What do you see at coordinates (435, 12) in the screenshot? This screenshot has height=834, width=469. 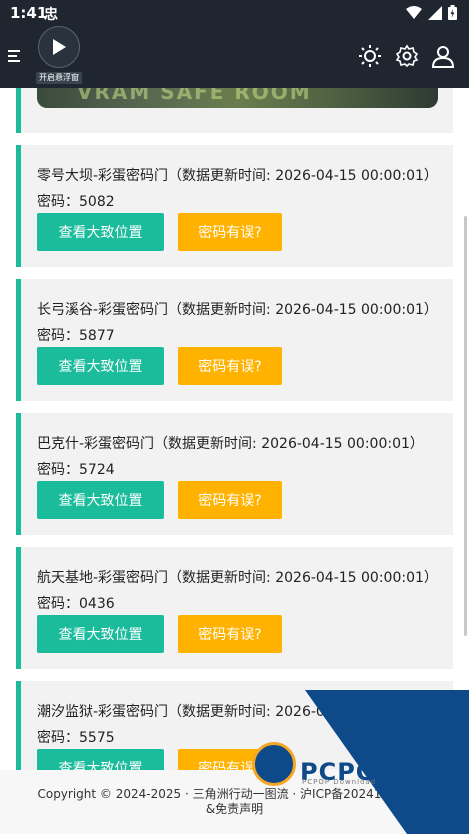 I see `signal-icon` at bounding box center [435, 12].